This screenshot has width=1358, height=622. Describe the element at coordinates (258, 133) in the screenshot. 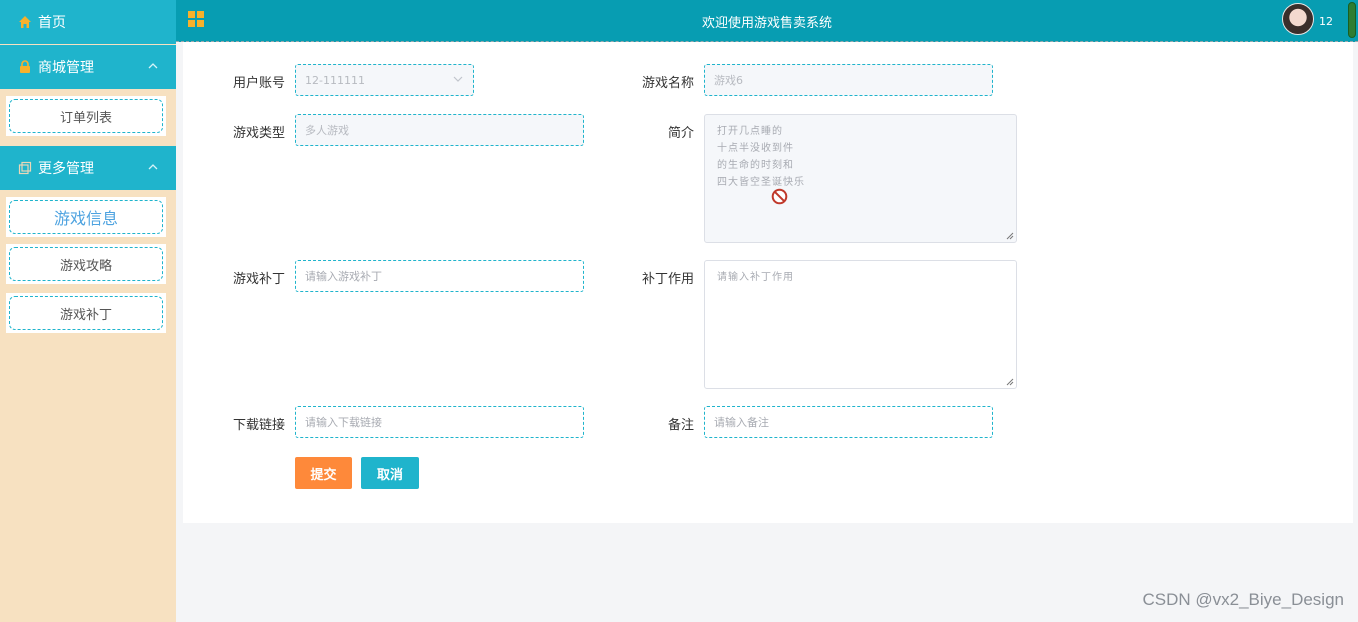

I see `game-type-label: 游戏类型` at that location.